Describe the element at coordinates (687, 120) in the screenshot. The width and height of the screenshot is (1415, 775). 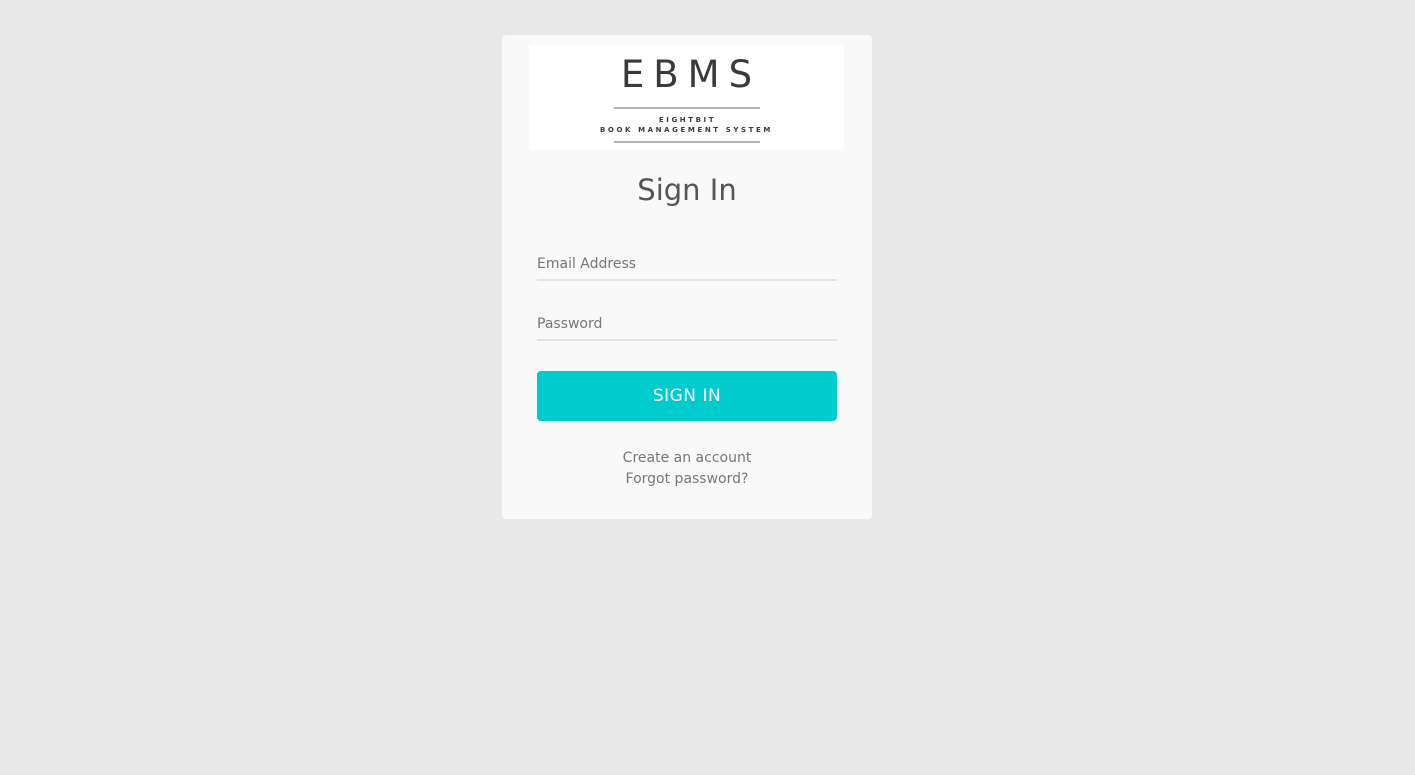
I see `logo-subtitle-1: EIGHTBIT` at that location.